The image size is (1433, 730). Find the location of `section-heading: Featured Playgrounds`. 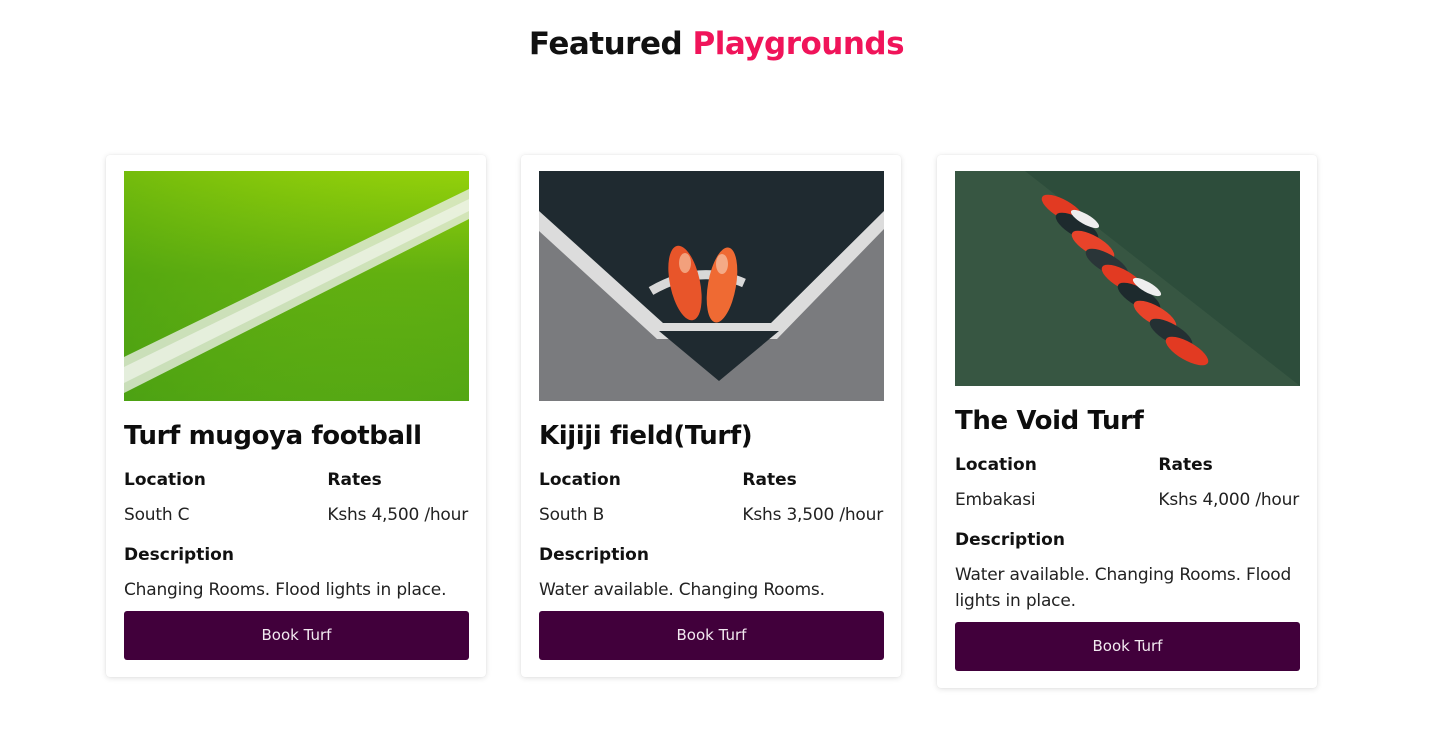

section-heading: Featured Playgrounds is located at coordinates (716, 44).